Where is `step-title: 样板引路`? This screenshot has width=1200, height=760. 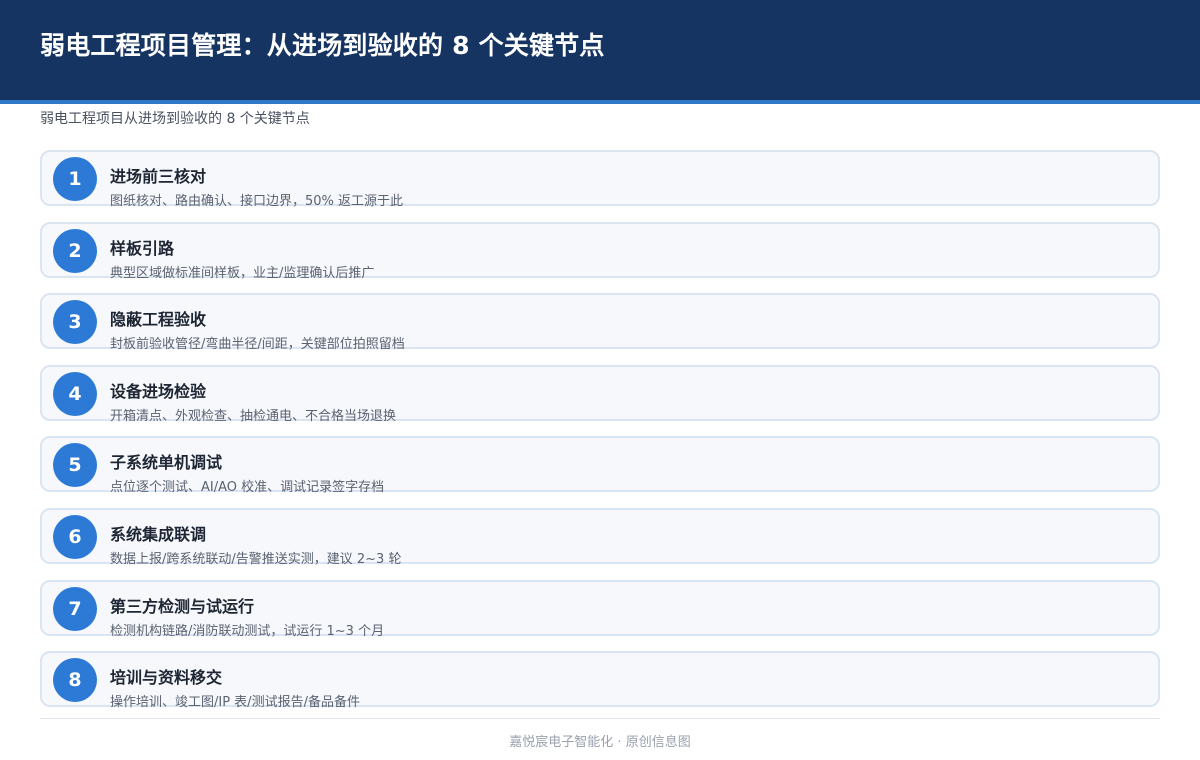
step-title: 样板引路 is located at coordinates (142, 248).